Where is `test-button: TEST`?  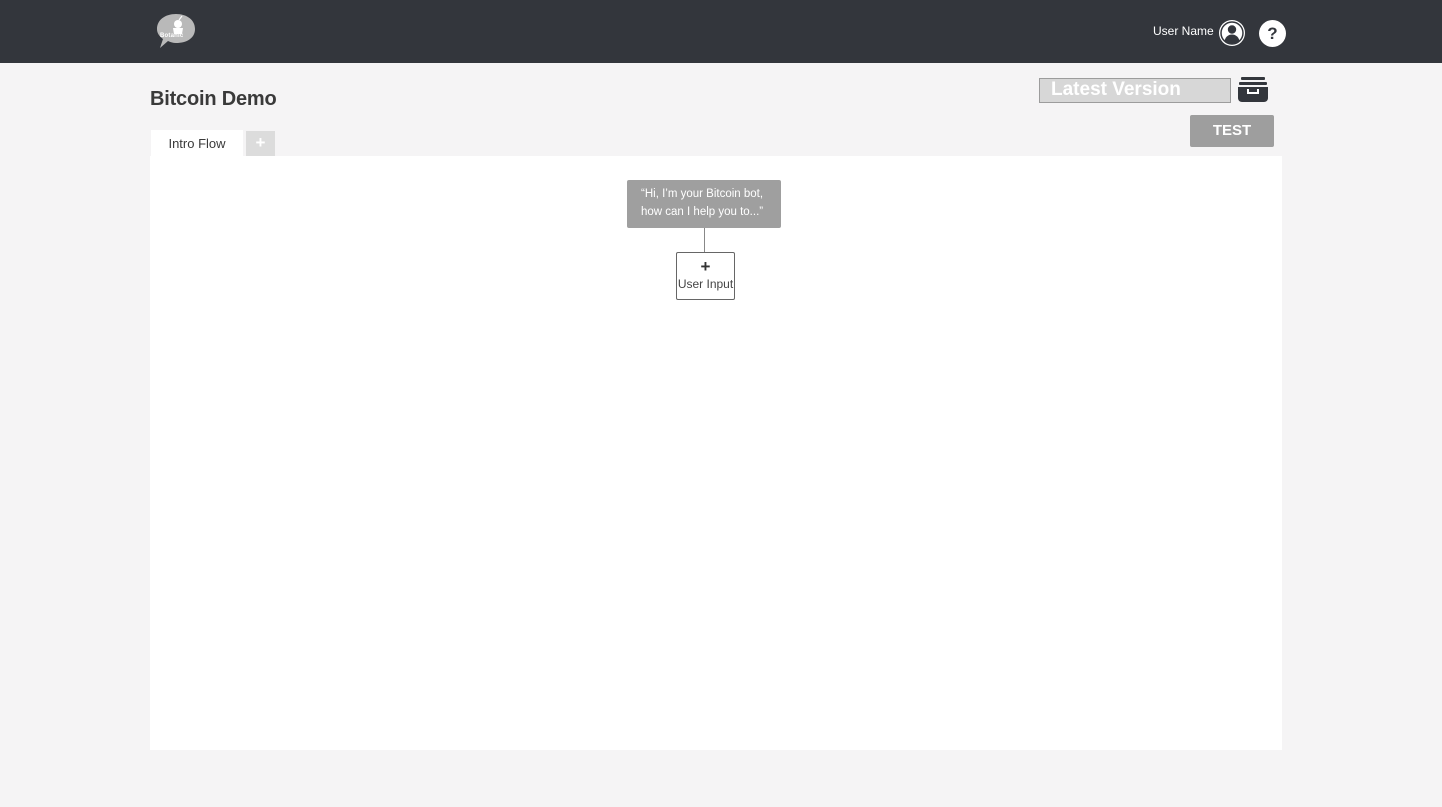 test-button: TEST is located at coordinates (1232, 131).